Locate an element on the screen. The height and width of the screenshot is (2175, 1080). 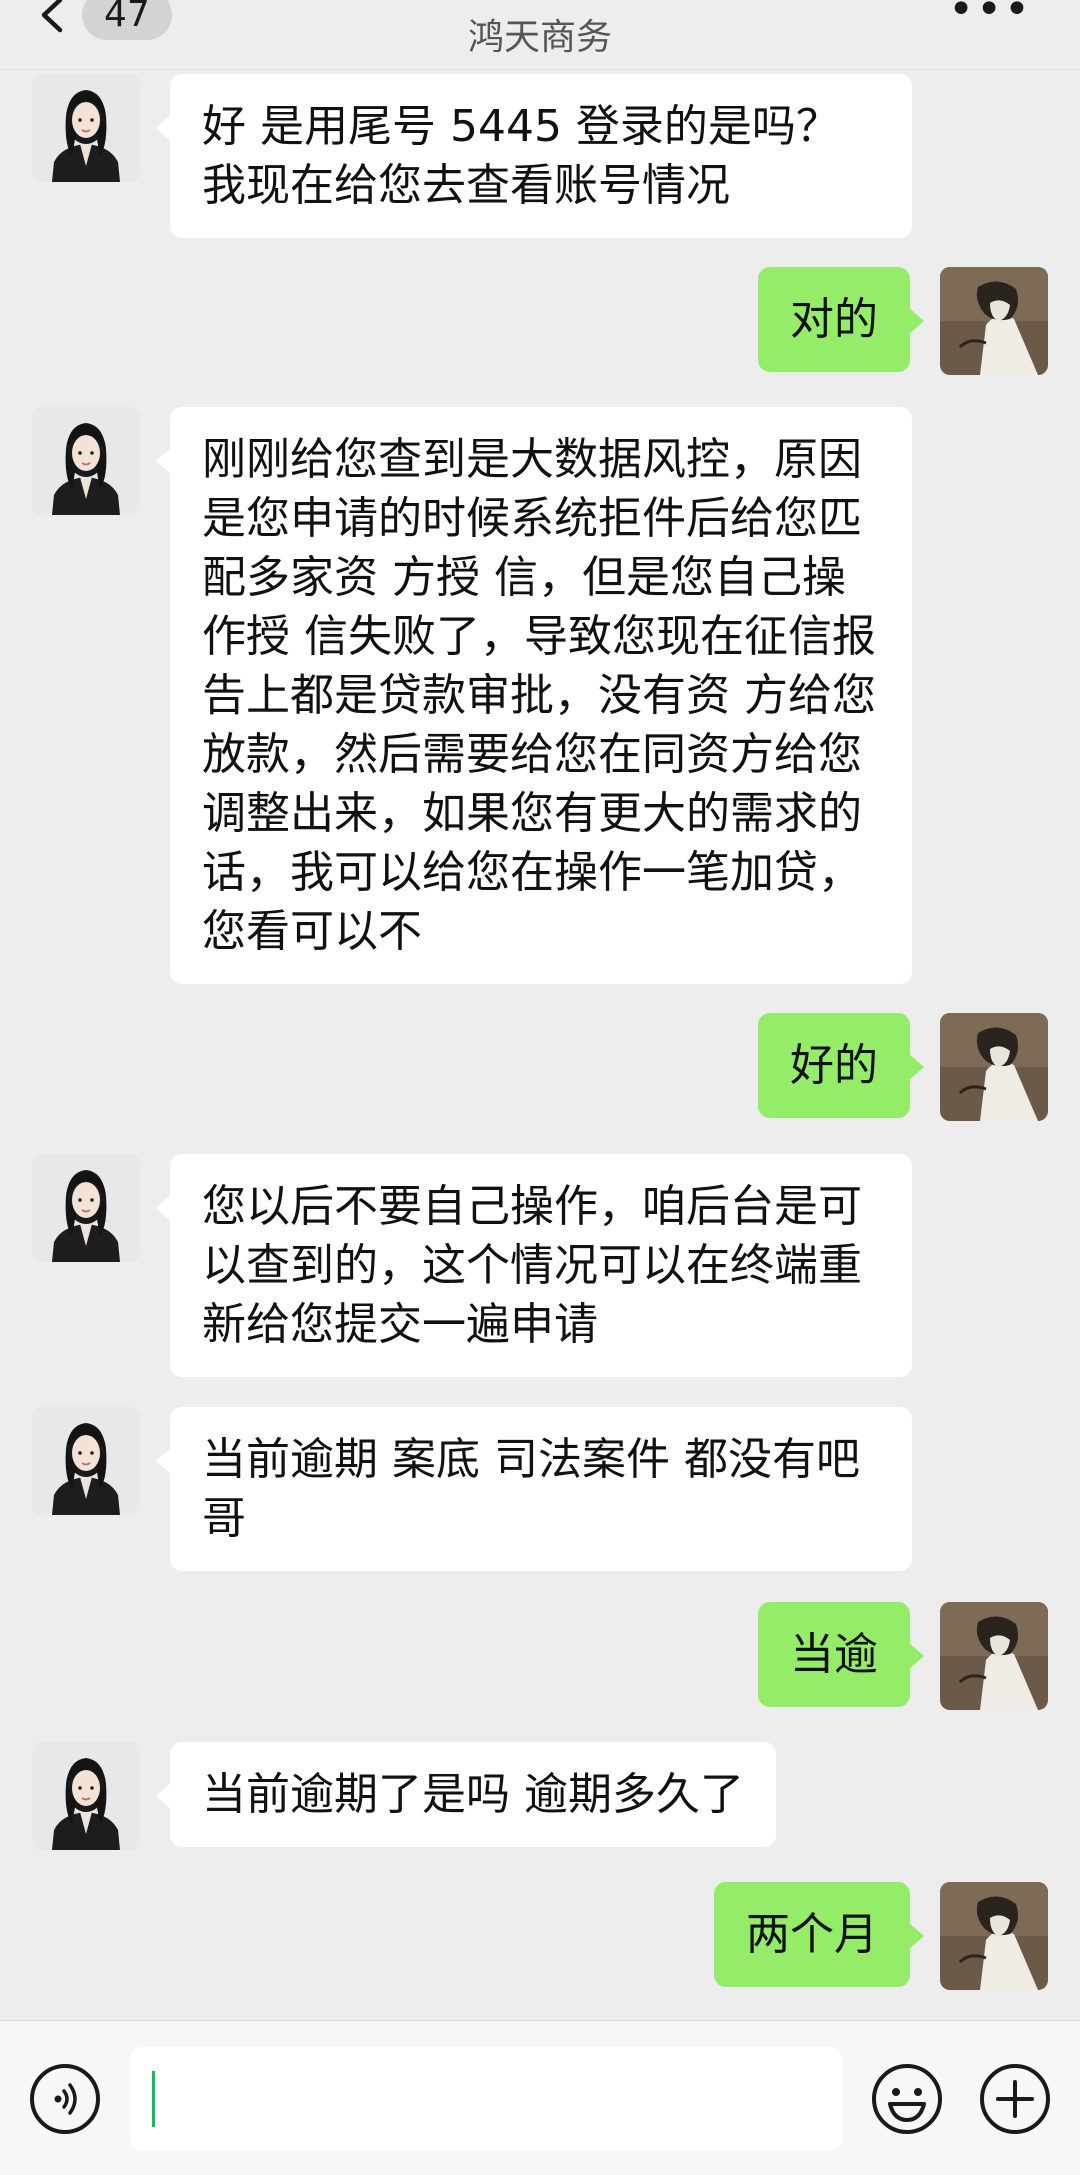
incoming-message-bubble: 当前逾期 案底 司法案件 都没有吧哥 is located at coordinates (534, 1489).